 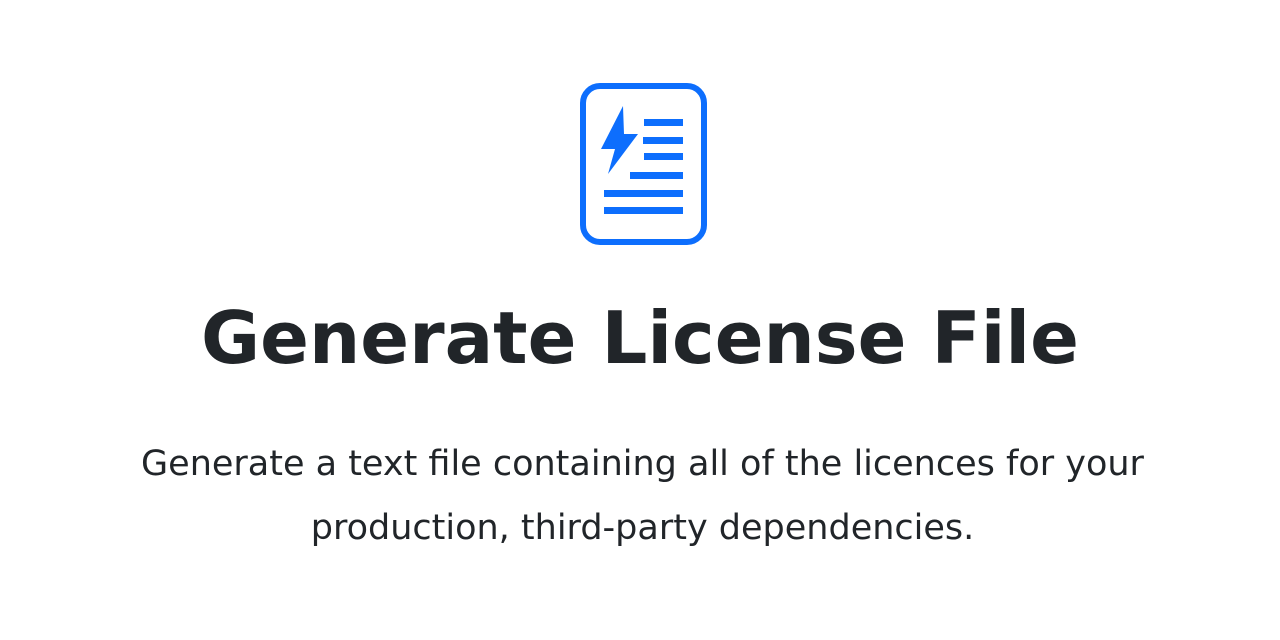 I want to click on page-title: Generate License File, so click(x=640, y=338).